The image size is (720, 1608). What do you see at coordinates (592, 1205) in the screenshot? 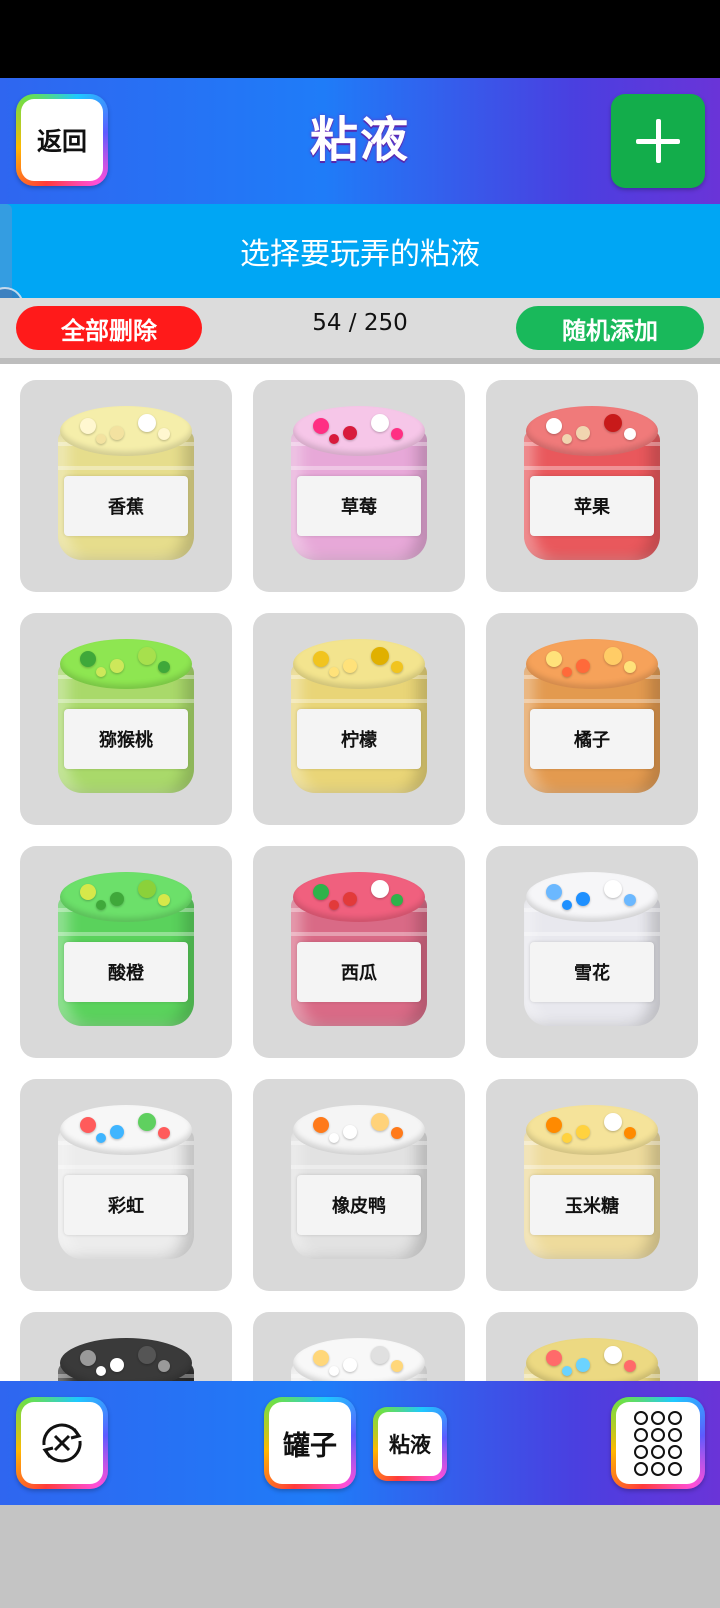
I see `slime-name-label: 玉米糖` at bounding box center [592, 1205].